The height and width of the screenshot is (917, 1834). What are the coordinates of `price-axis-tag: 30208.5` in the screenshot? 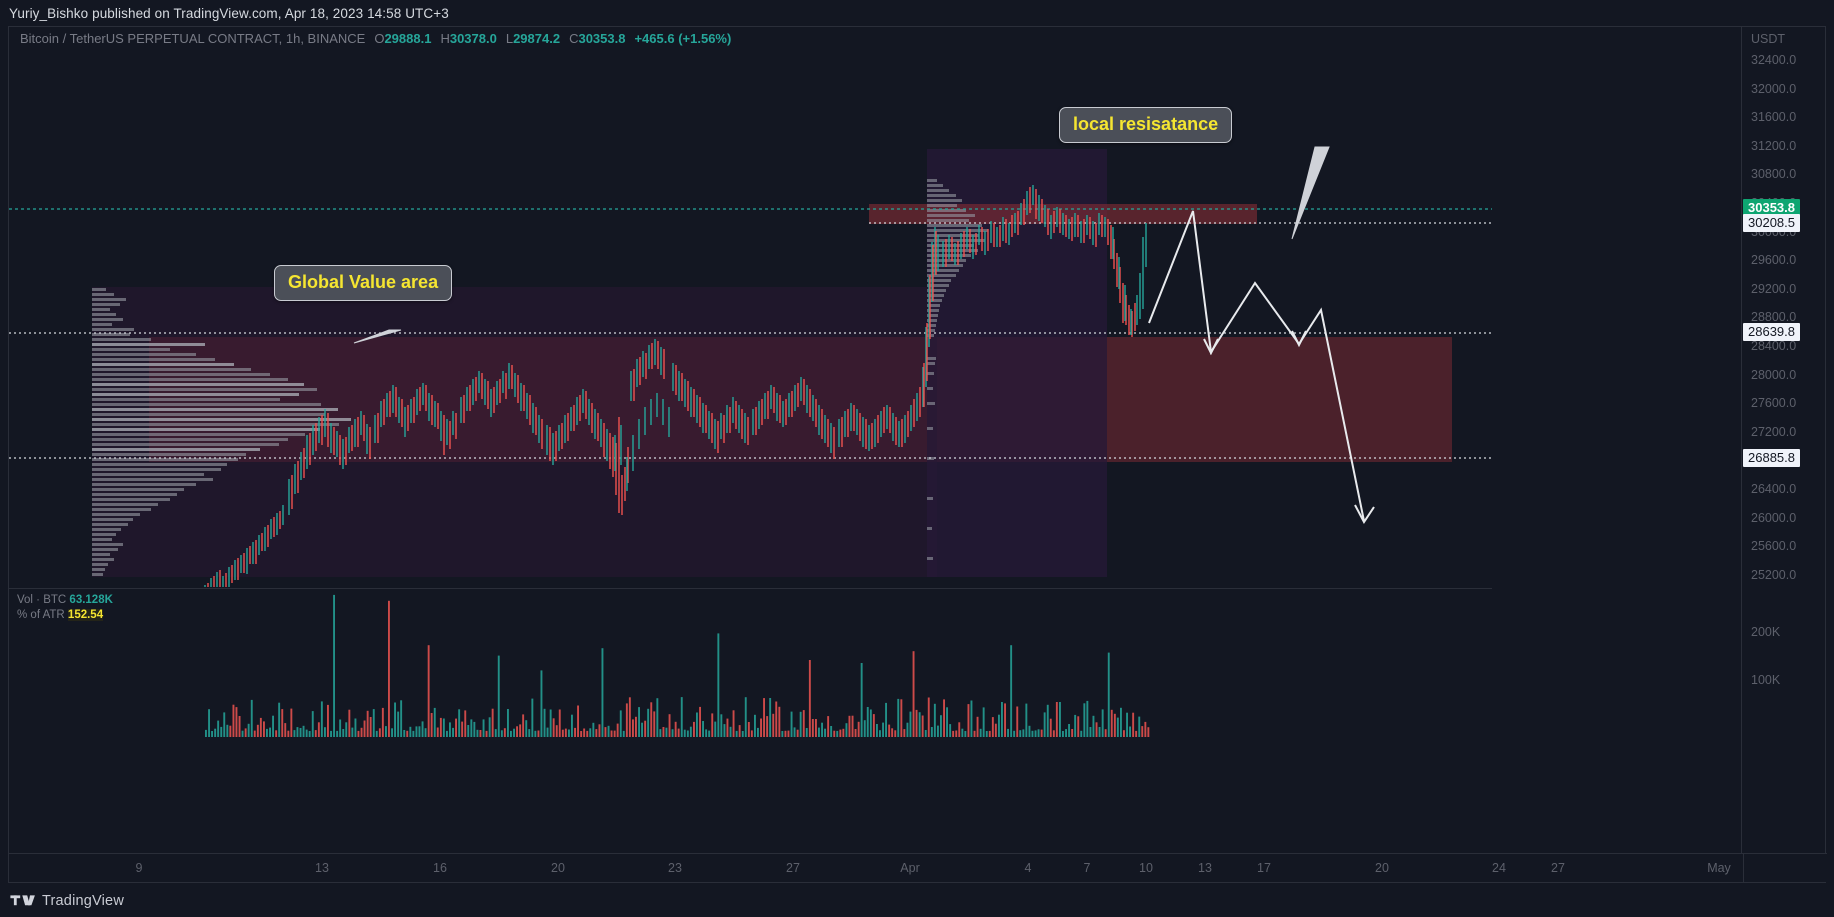 It's located at (1771, 223).